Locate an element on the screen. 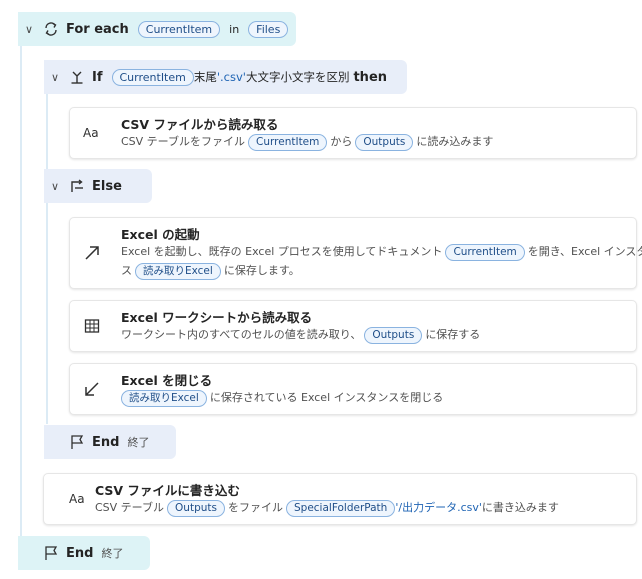  arrow-up-right-icon is located at coordinates (92, 253).